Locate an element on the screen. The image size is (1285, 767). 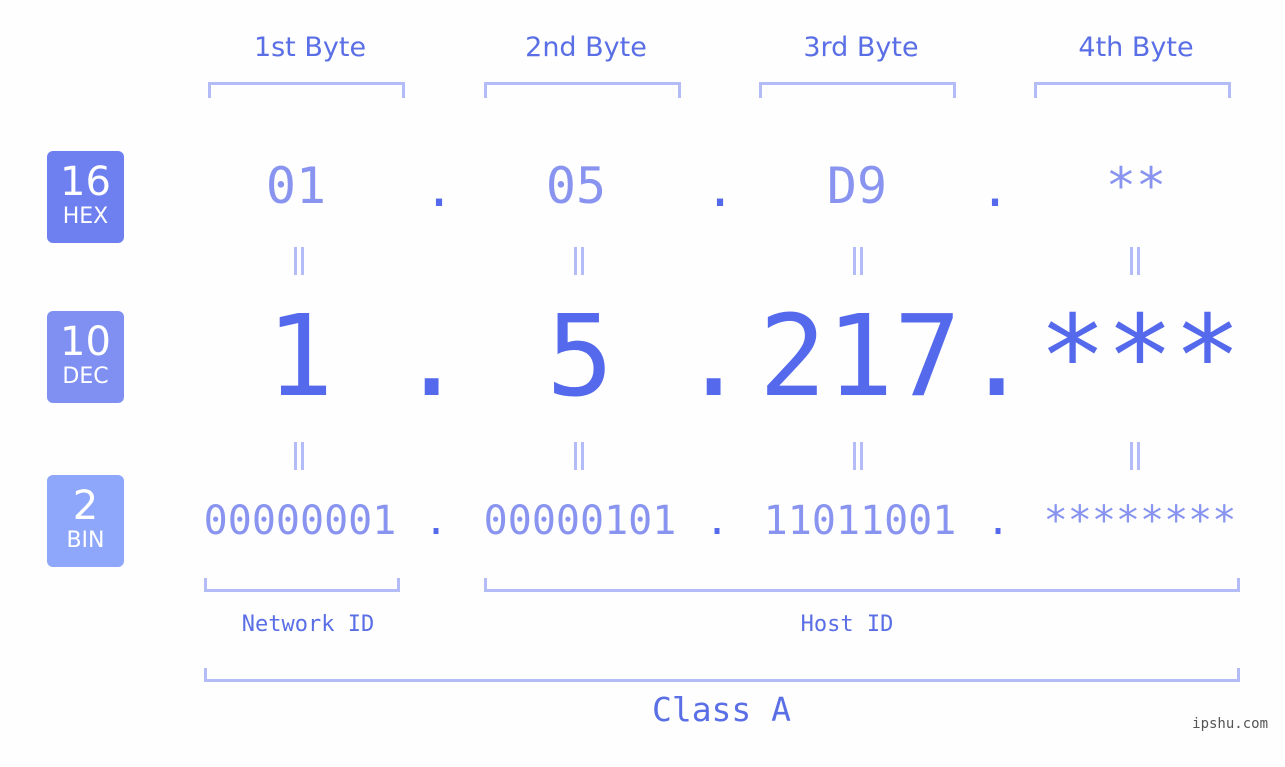
host-id-label: Host ID is located at coordinates (847, 624).